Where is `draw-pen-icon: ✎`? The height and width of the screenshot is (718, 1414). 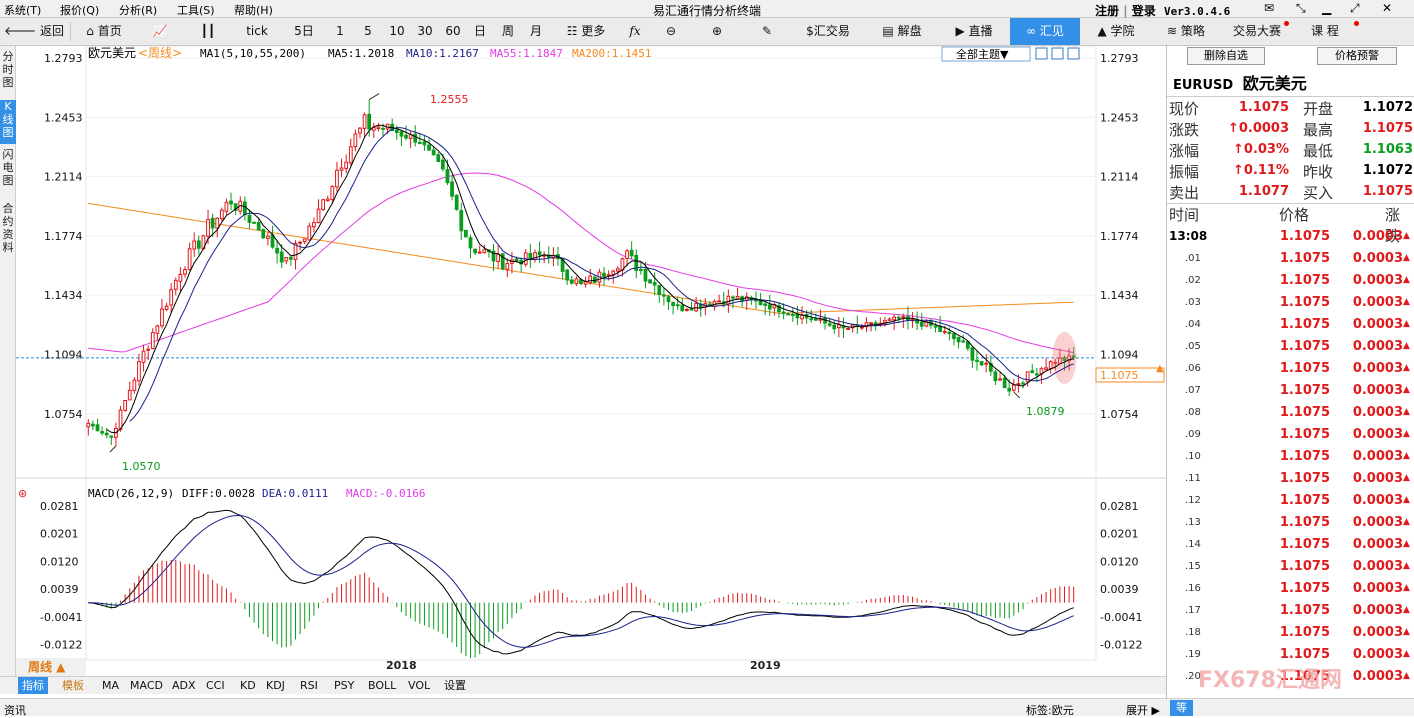 draw-pen-icon: ✎ is located at coordinates (767, 31).